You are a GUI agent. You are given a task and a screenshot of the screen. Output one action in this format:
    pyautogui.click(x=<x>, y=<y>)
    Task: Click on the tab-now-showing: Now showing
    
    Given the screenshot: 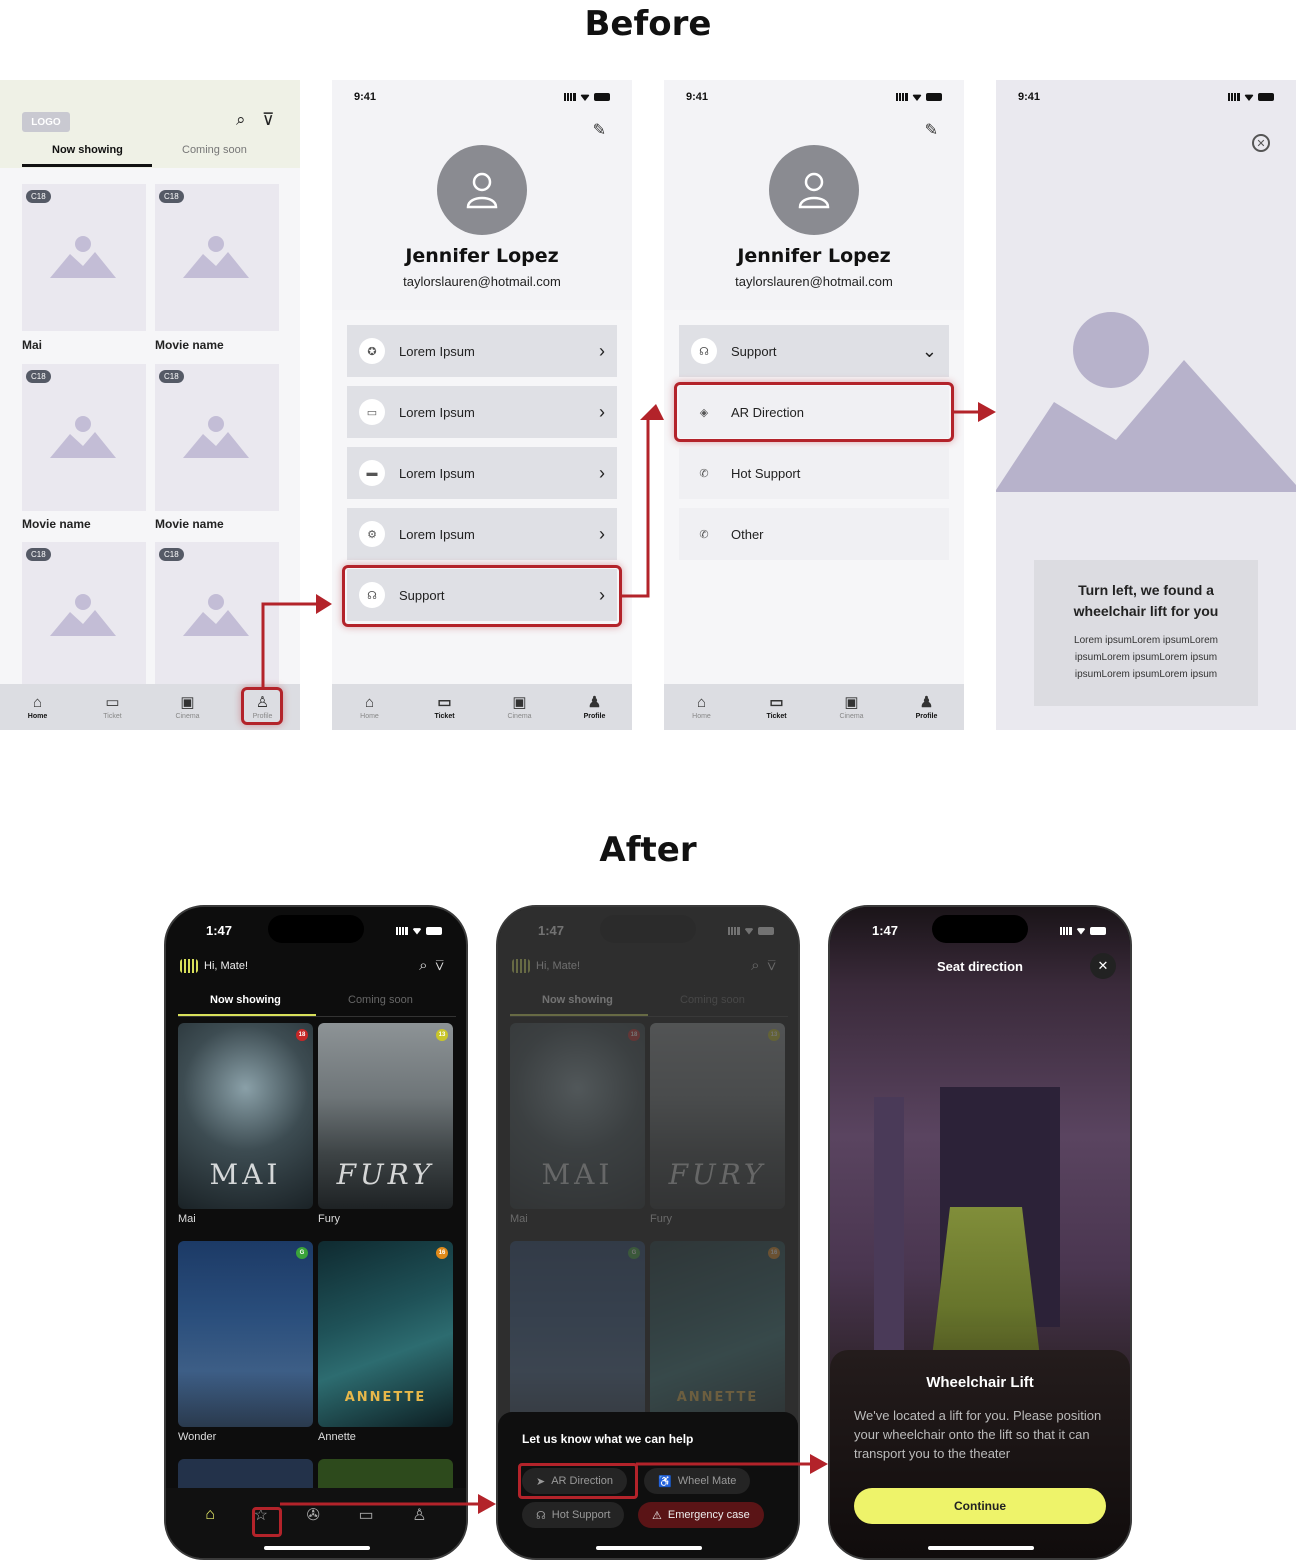 What is the action you would take?
    pyautogui.click(x=245, y=1000)
    